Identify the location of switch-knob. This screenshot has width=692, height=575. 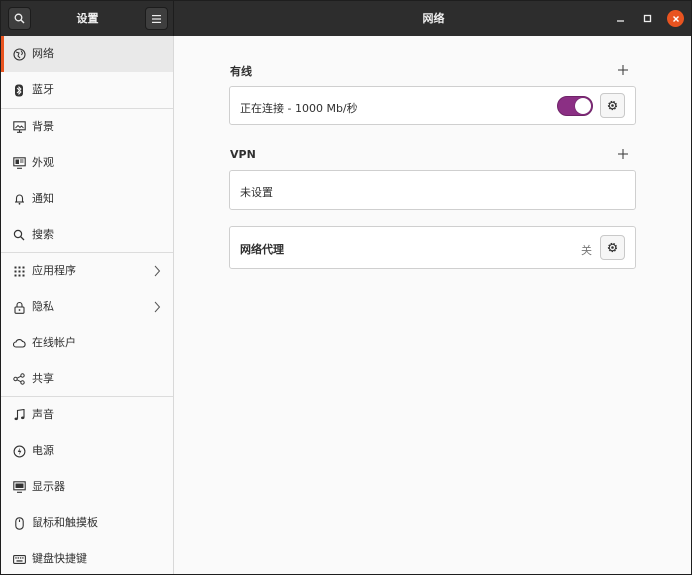
(583, 106).